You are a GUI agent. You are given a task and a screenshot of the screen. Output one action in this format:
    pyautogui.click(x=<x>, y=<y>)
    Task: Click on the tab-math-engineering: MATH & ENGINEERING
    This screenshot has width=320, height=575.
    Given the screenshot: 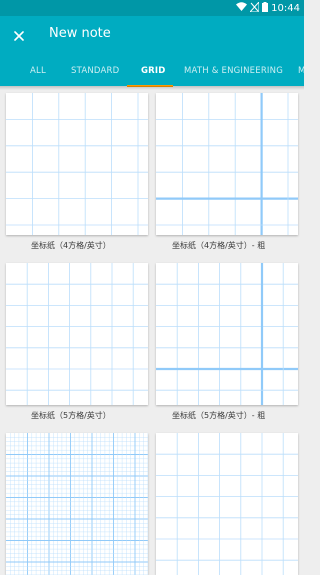 What is the action you would take?
    pyautogui.click(x=233, y=71)
    